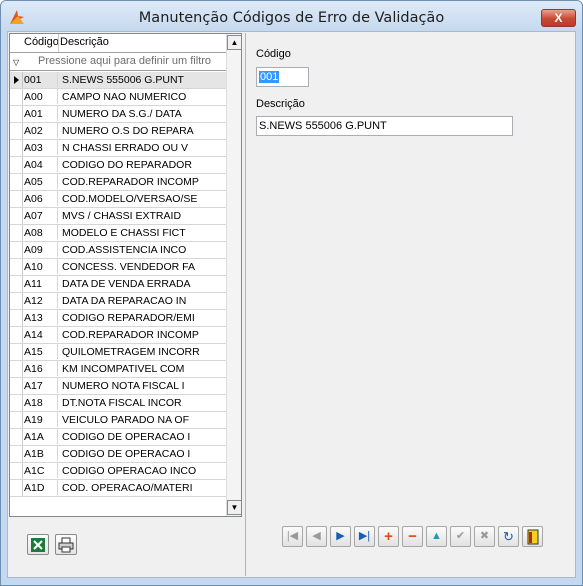 Image resolution: width=583 pixels, height=586 pixels. Describe the element at coordinates (316, 536) in the screenshot. I see `prior-record-button: ◀` at that location.